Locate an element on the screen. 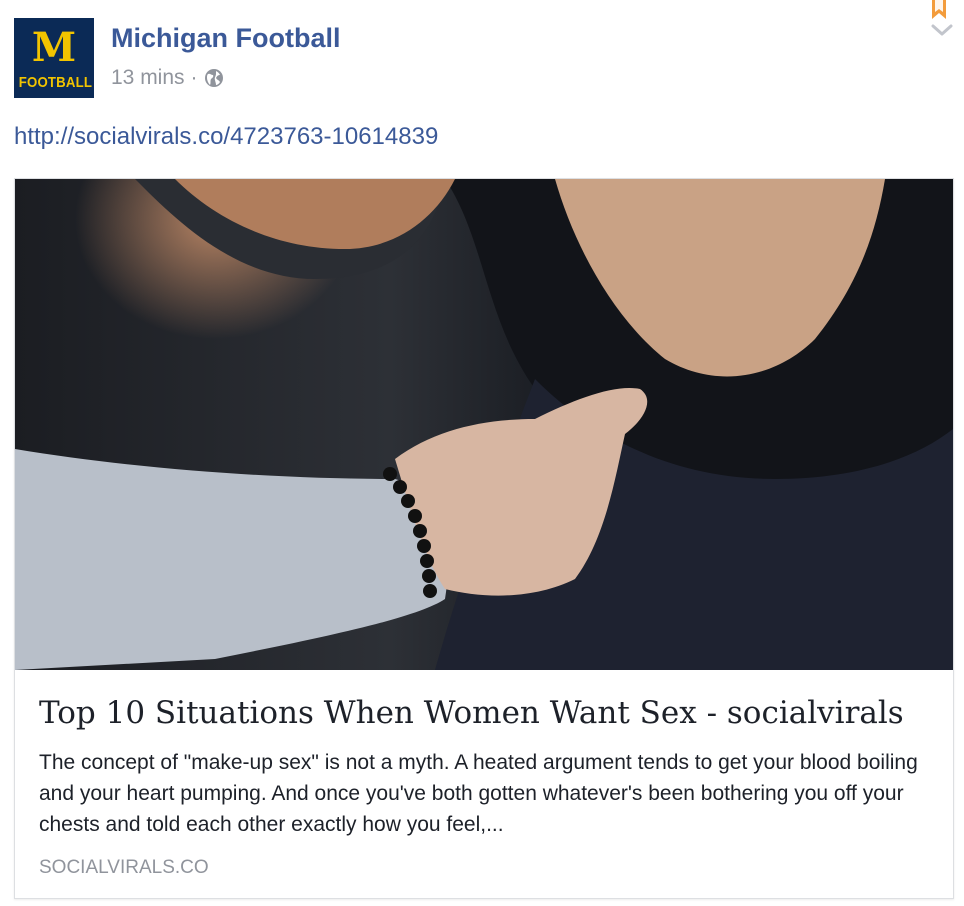  page-avatar: M FOOTBALL is located at coordinates (54, 58).